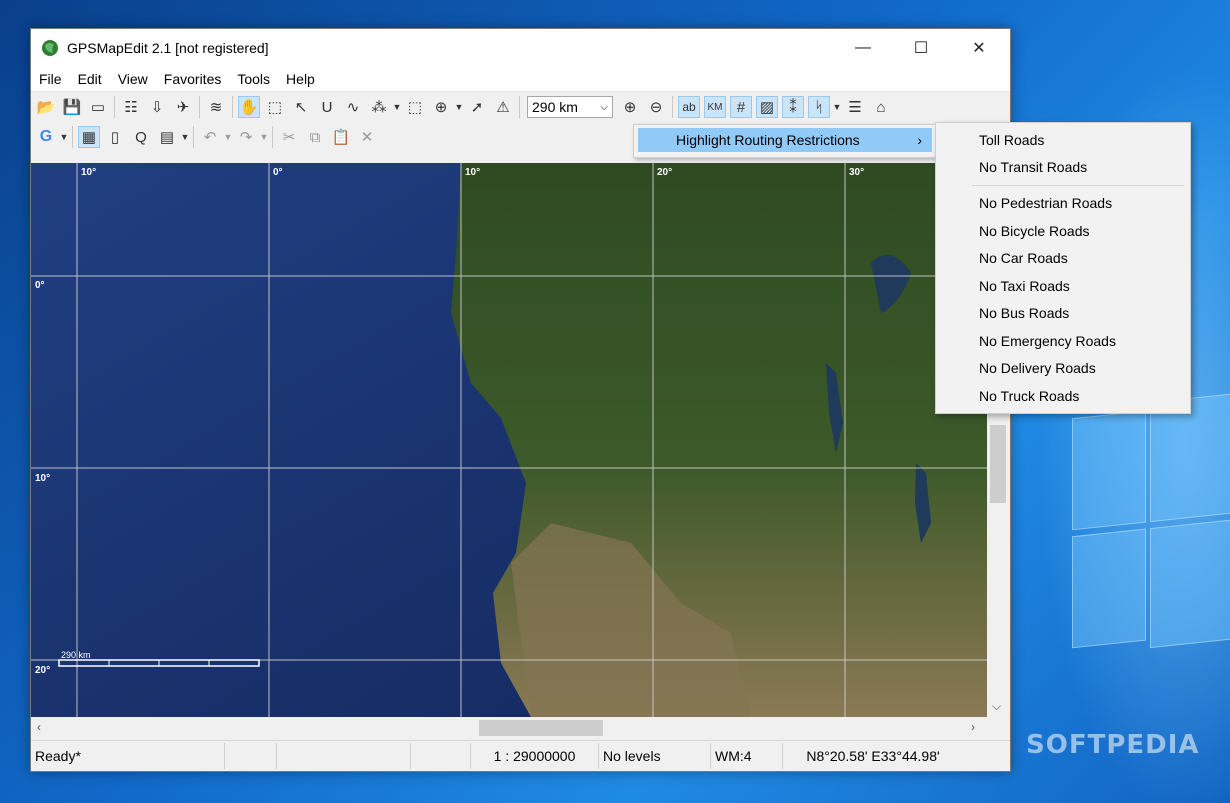 The height and width of the screenshot is (803, 1230). I want to click on status-levels: No levels, so click(655, 756).